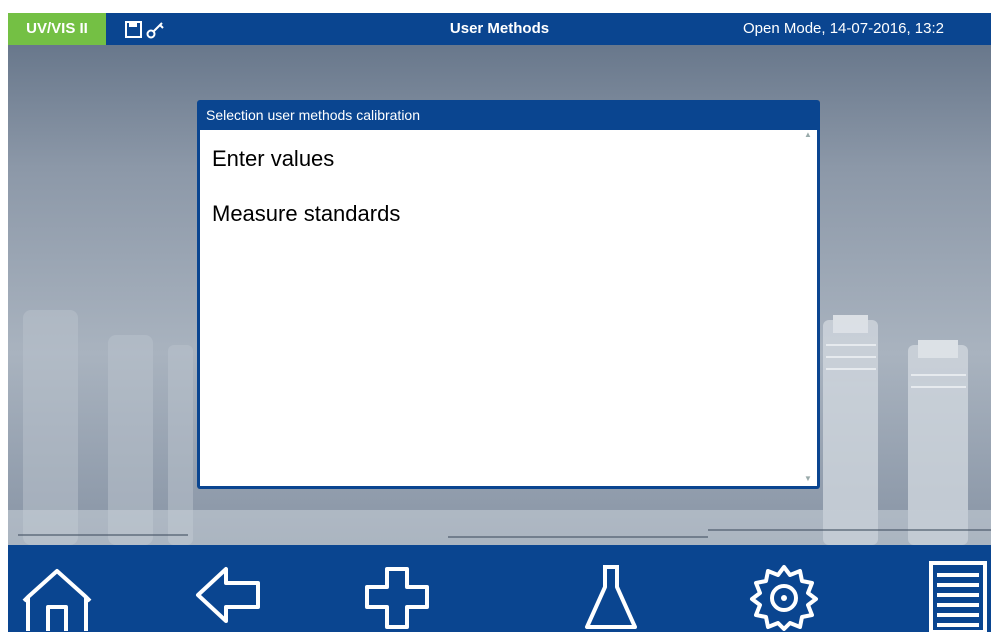 This screenshot has height=632, width=993. I want to click on plus-icon, so click(397, 598).